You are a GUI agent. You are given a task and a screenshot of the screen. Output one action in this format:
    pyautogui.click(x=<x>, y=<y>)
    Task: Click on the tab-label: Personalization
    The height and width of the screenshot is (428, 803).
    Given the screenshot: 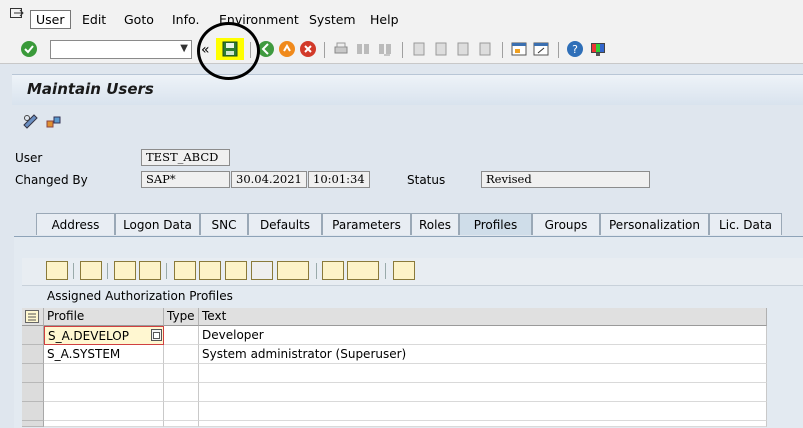 What is the action you would take?
    pyautogui.click(x=654, y=225)
    